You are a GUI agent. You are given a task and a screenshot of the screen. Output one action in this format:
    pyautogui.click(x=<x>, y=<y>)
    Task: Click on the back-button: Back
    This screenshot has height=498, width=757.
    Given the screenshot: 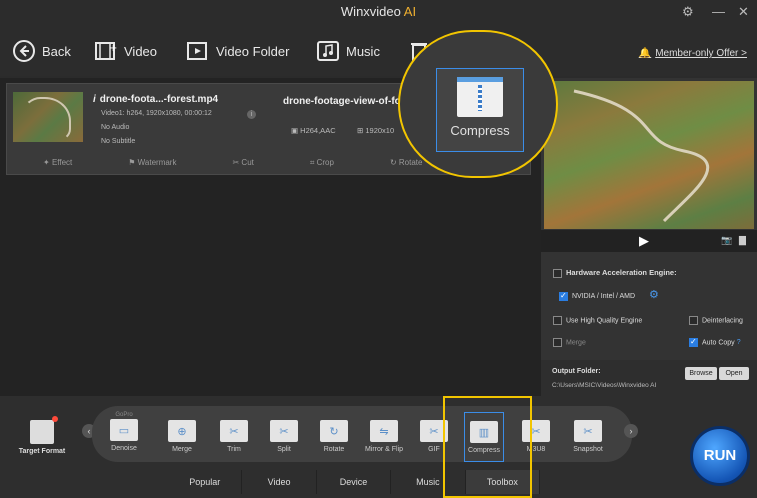 What is the action you would take?
    pyautogui.click(x=41, y=51)
    